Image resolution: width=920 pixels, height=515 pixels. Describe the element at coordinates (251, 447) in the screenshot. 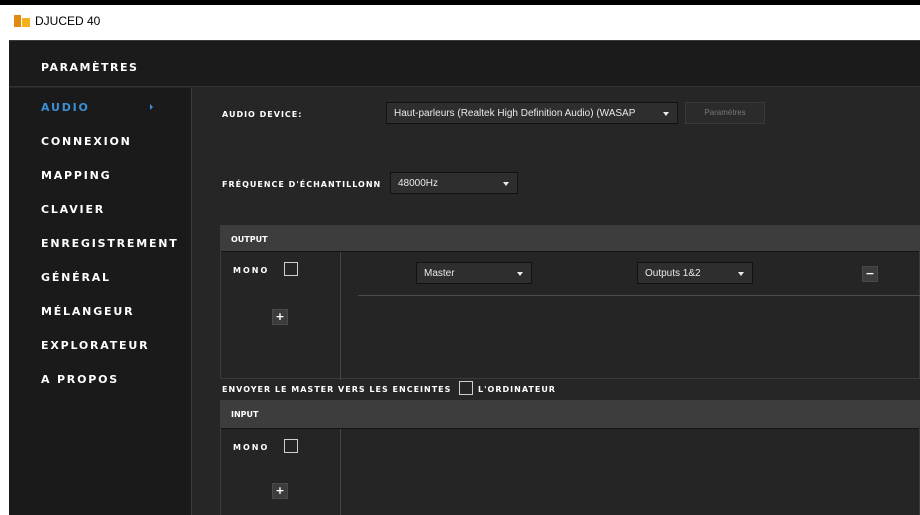

I see `input-mono-label: MONO` at that location.